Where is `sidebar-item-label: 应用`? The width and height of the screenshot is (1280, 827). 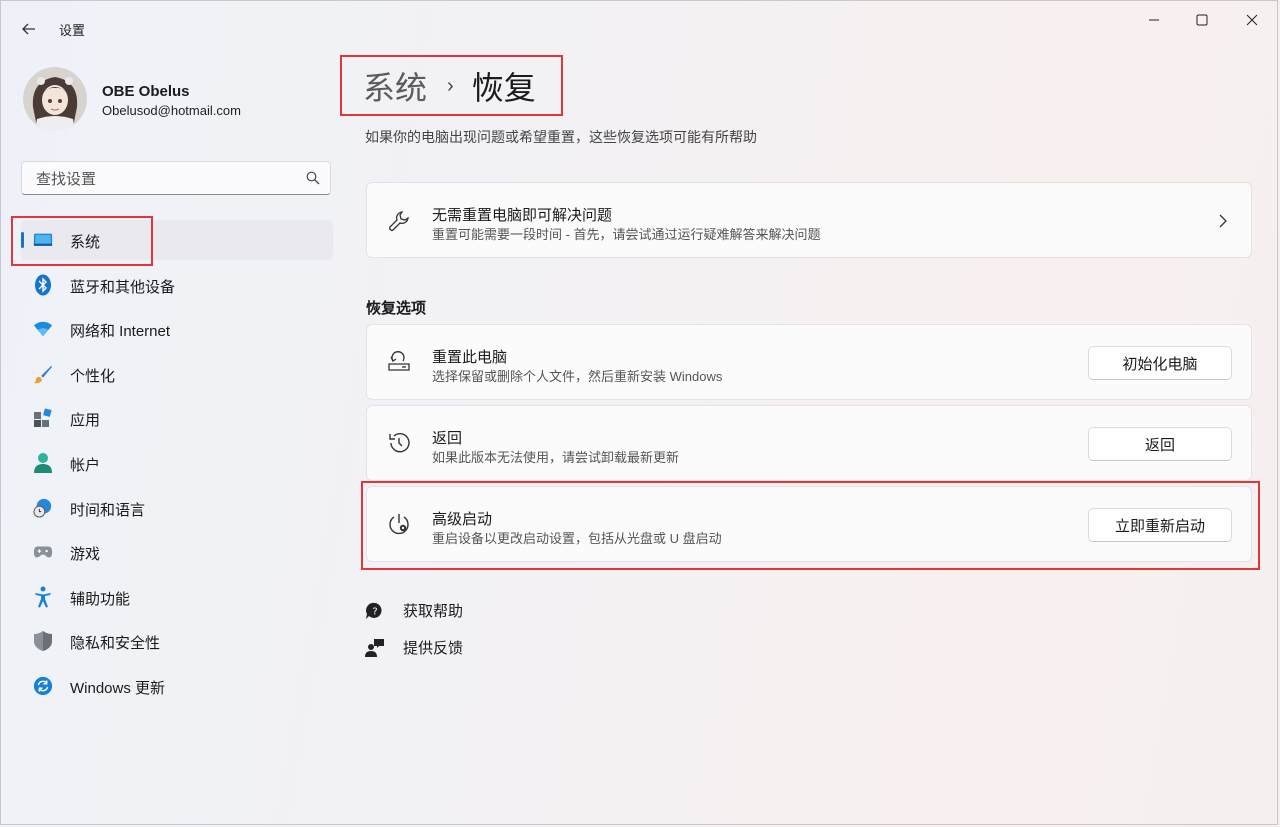 sidebar-item-label: 应用 is located at coordinates (85, 421).